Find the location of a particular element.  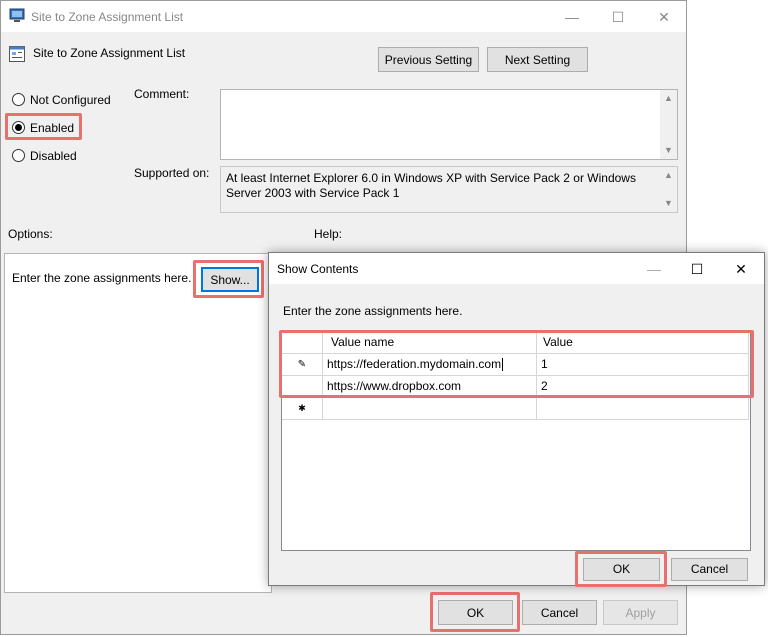

radio-enabled: Enabled is located at coordinates (47, 129).